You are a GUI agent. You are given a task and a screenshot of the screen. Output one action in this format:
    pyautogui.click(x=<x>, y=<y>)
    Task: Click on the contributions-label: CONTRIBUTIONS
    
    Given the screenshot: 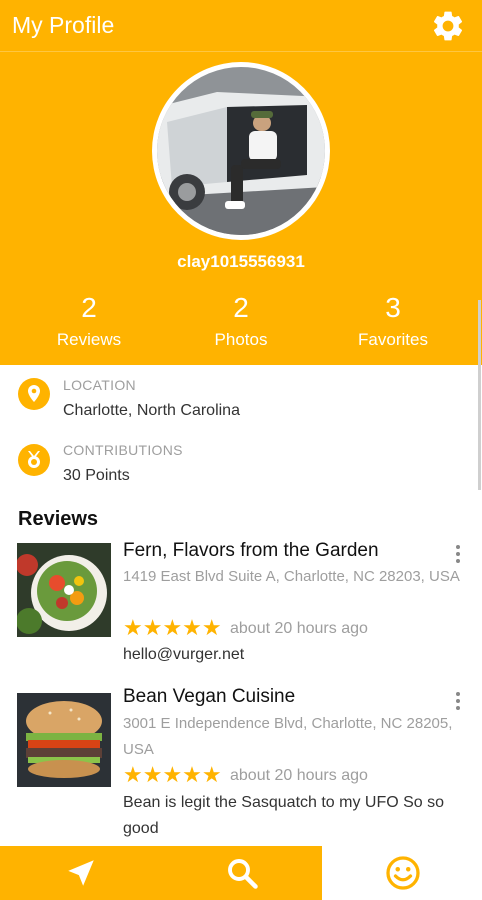 What is the action you would take?
    pyautogui.click(x=123, y=450)
    